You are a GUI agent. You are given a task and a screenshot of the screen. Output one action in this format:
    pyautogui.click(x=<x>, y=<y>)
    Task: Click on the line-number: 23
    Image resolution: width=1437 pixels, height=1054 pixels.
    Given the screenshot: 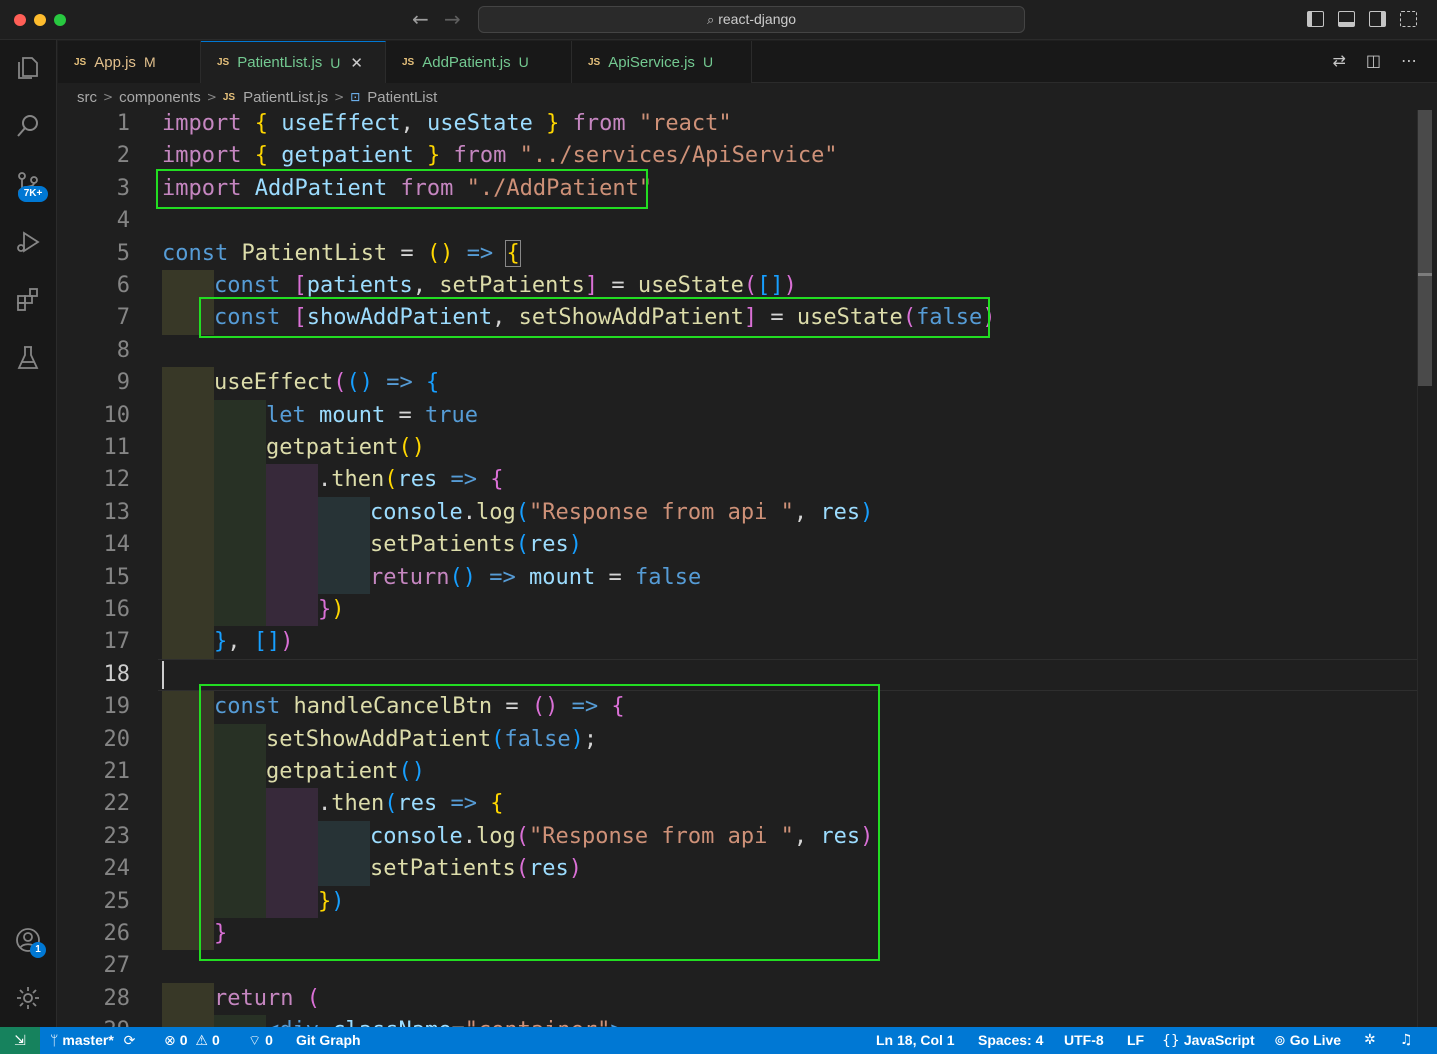 What is the action you would take?
    pyautogui.click(x=117, y=836)
    